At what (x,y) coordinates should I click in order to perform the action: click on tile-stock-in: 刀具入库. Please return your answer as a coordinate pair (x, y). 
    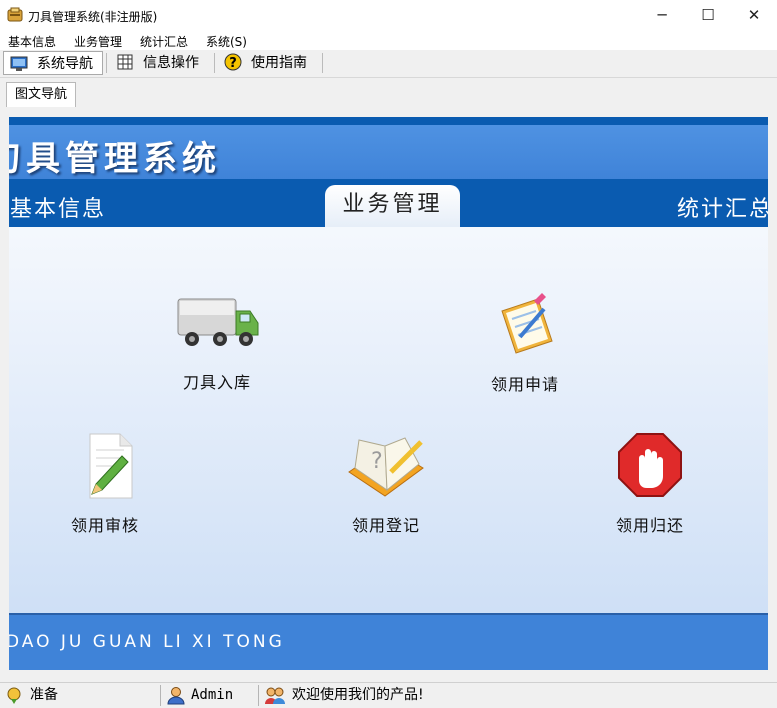
    Looking at the image, I should click on (217, 341).